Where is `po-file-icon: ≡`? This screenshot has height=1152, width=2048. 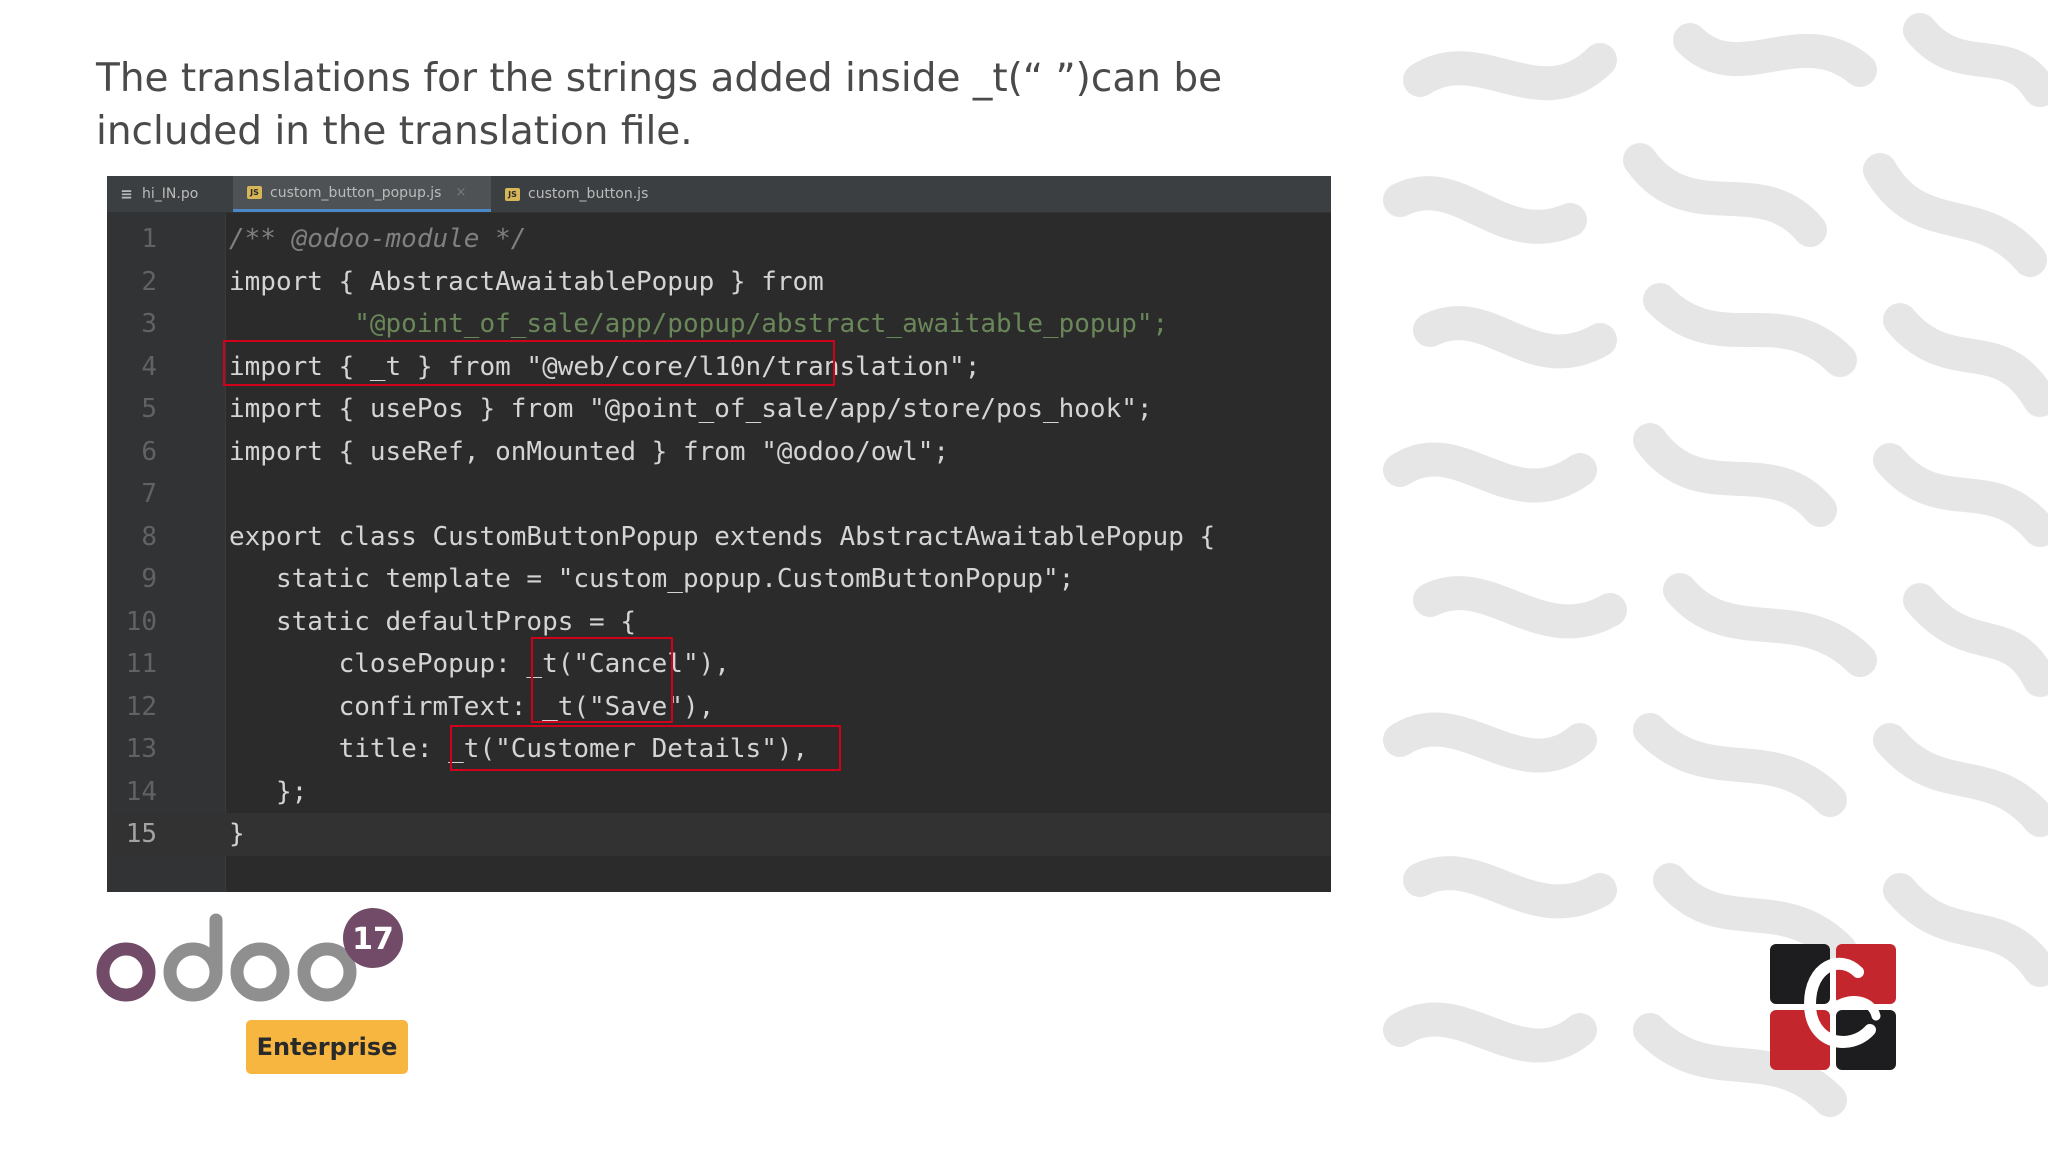 po-file-icon: ≡ is located at coordinates (126, 194).